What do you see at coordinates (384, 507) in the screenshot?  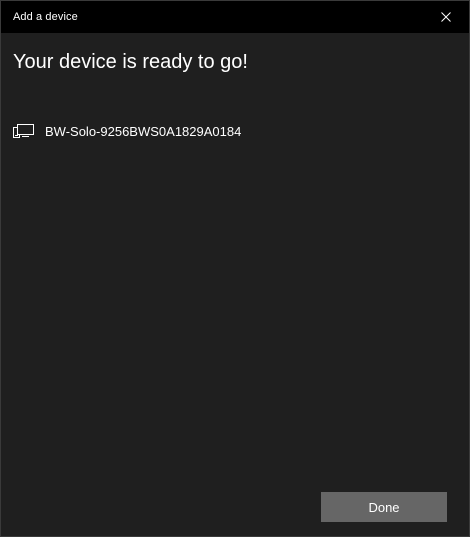 I see `done-button: Done` at bounding box center [384, 507].